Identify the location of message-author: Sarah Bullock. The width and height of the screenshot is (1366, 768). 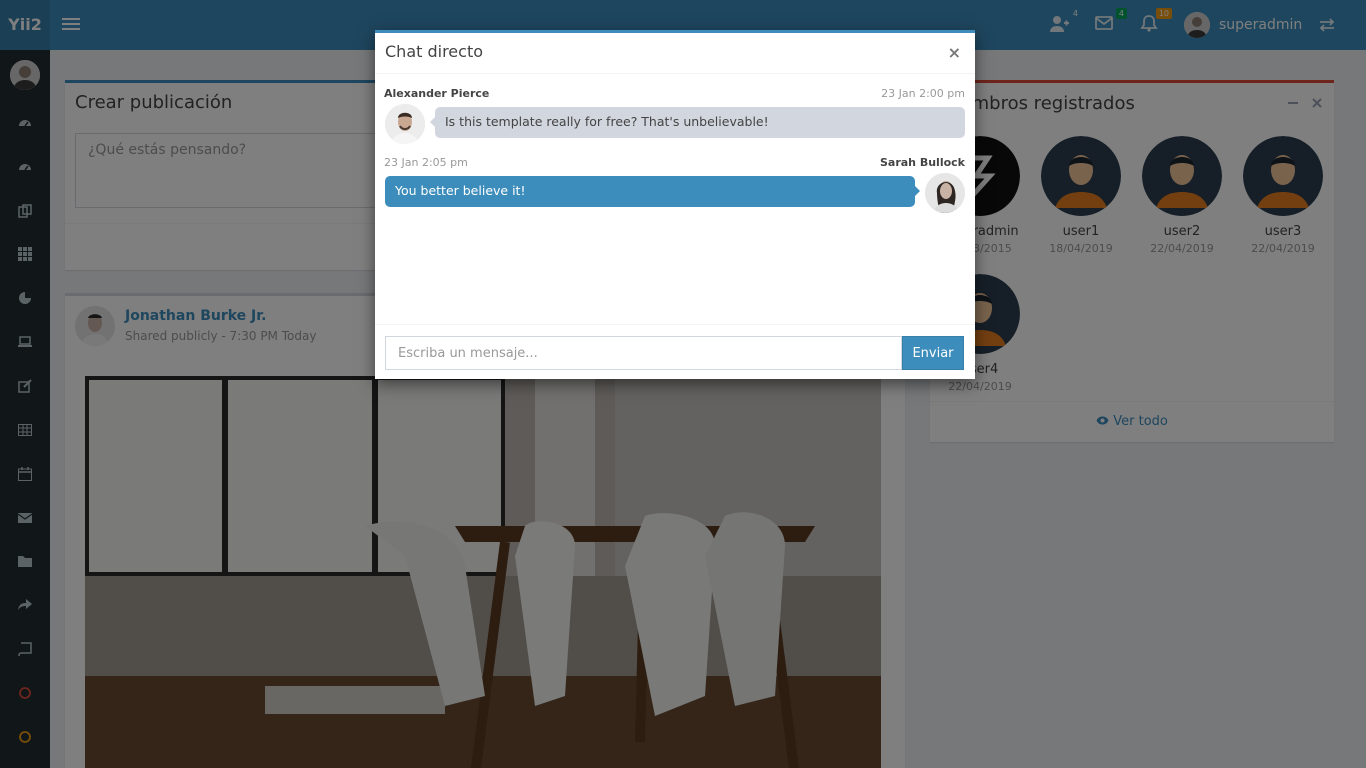
(922, 162).